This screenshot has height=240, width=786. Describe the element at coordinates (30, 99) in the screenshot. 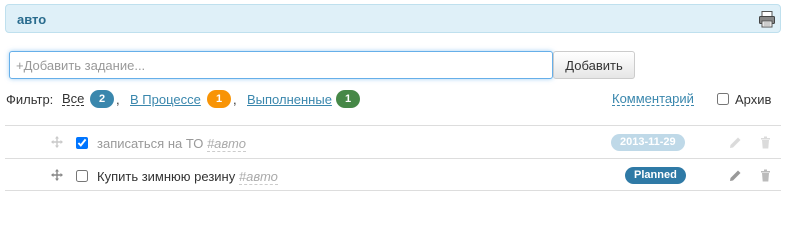

I see `filter-label: Фильтр:` at that location.